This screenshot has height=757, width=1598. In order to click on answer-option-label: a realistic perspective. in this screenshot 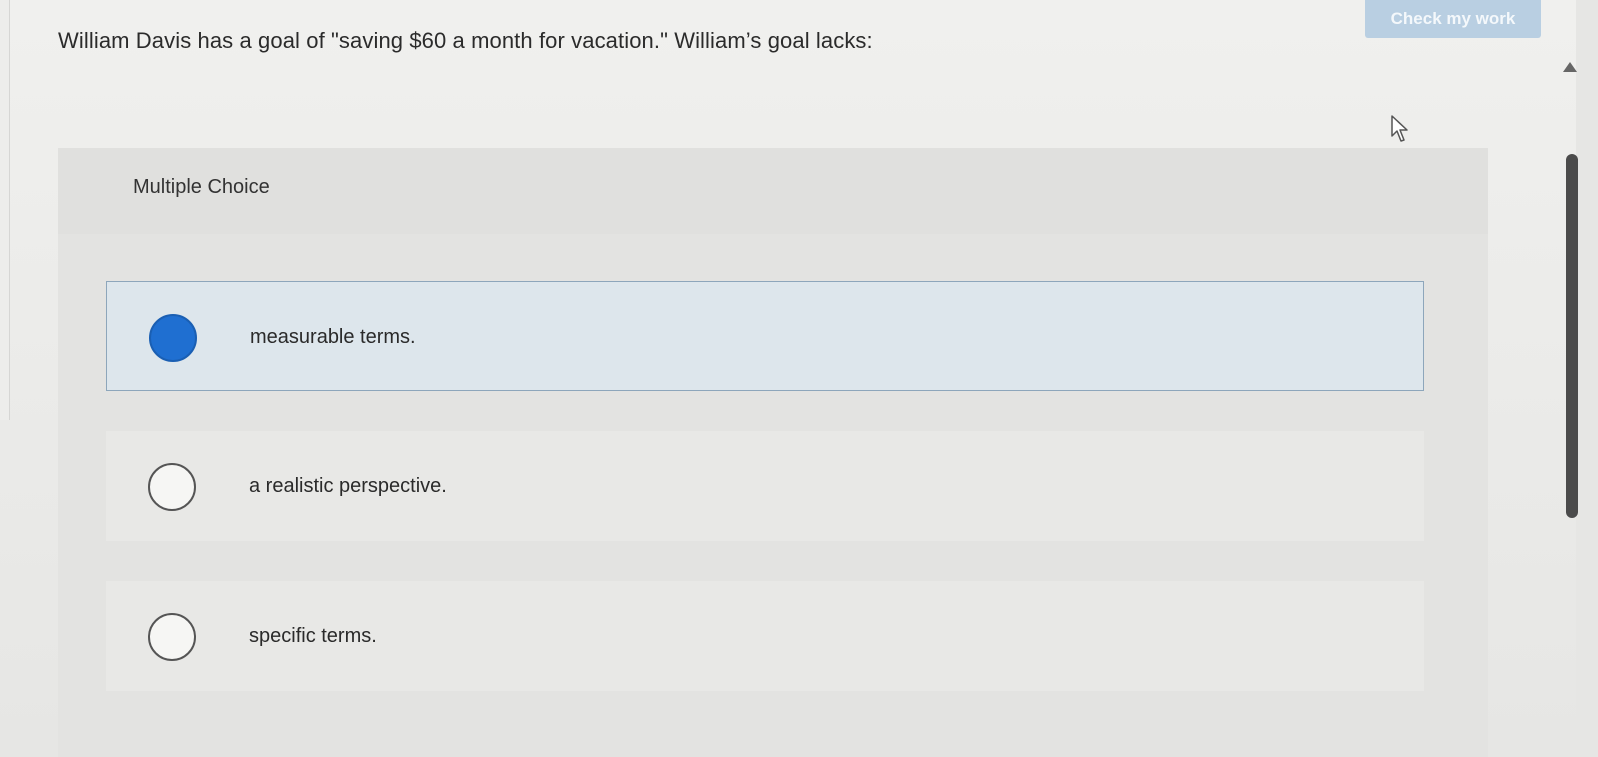, I will do `click(348, 486)`.